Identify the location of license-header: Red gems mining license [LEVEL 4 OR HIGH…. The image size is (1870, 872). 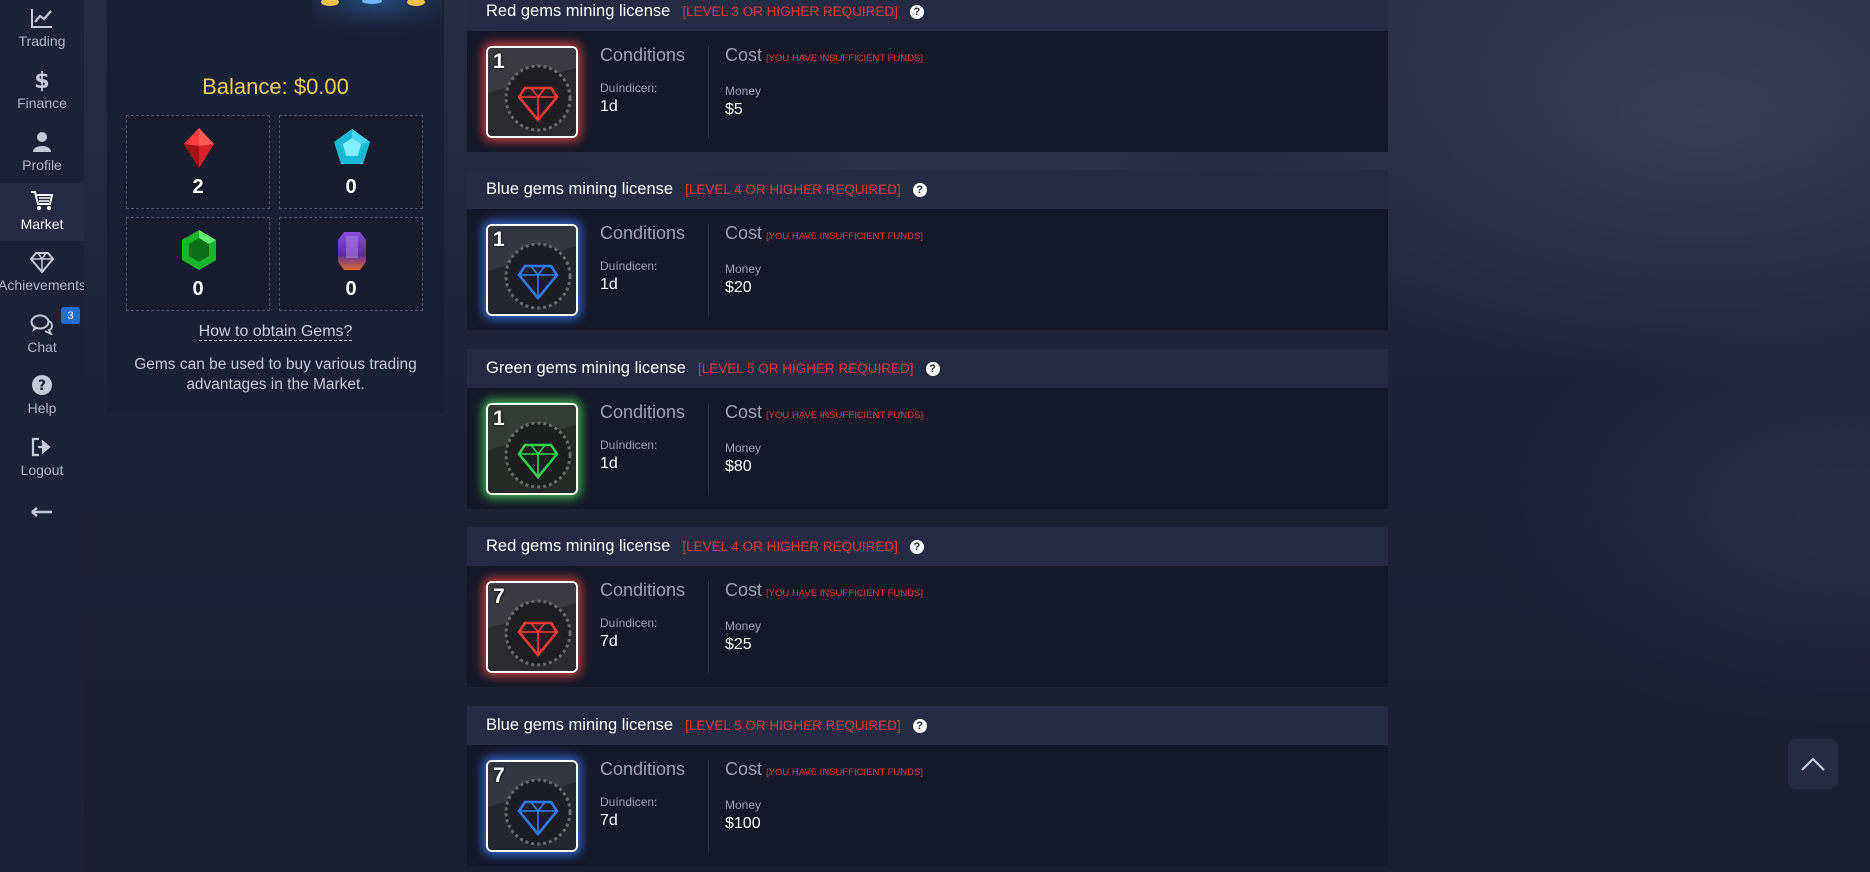
(927, 546).